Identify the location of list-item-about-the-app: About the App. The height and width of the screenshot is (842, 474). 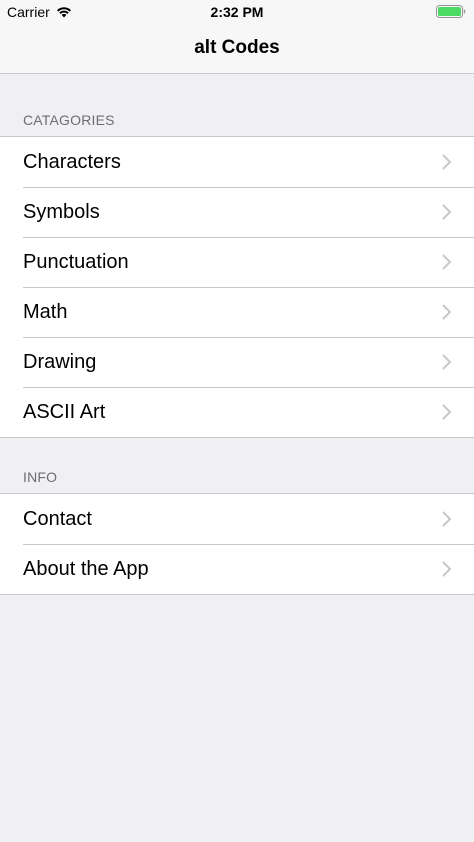
(237, 569).